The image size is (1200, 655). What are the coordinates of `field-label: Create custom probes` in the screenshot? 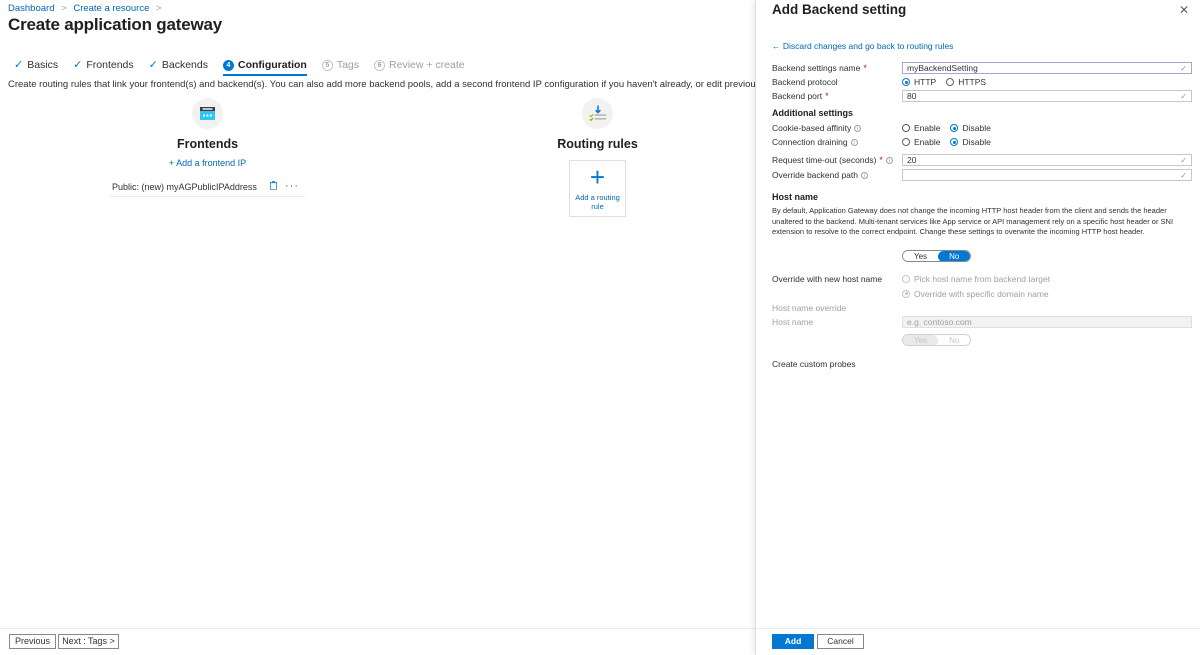 It's located at (837, 364).